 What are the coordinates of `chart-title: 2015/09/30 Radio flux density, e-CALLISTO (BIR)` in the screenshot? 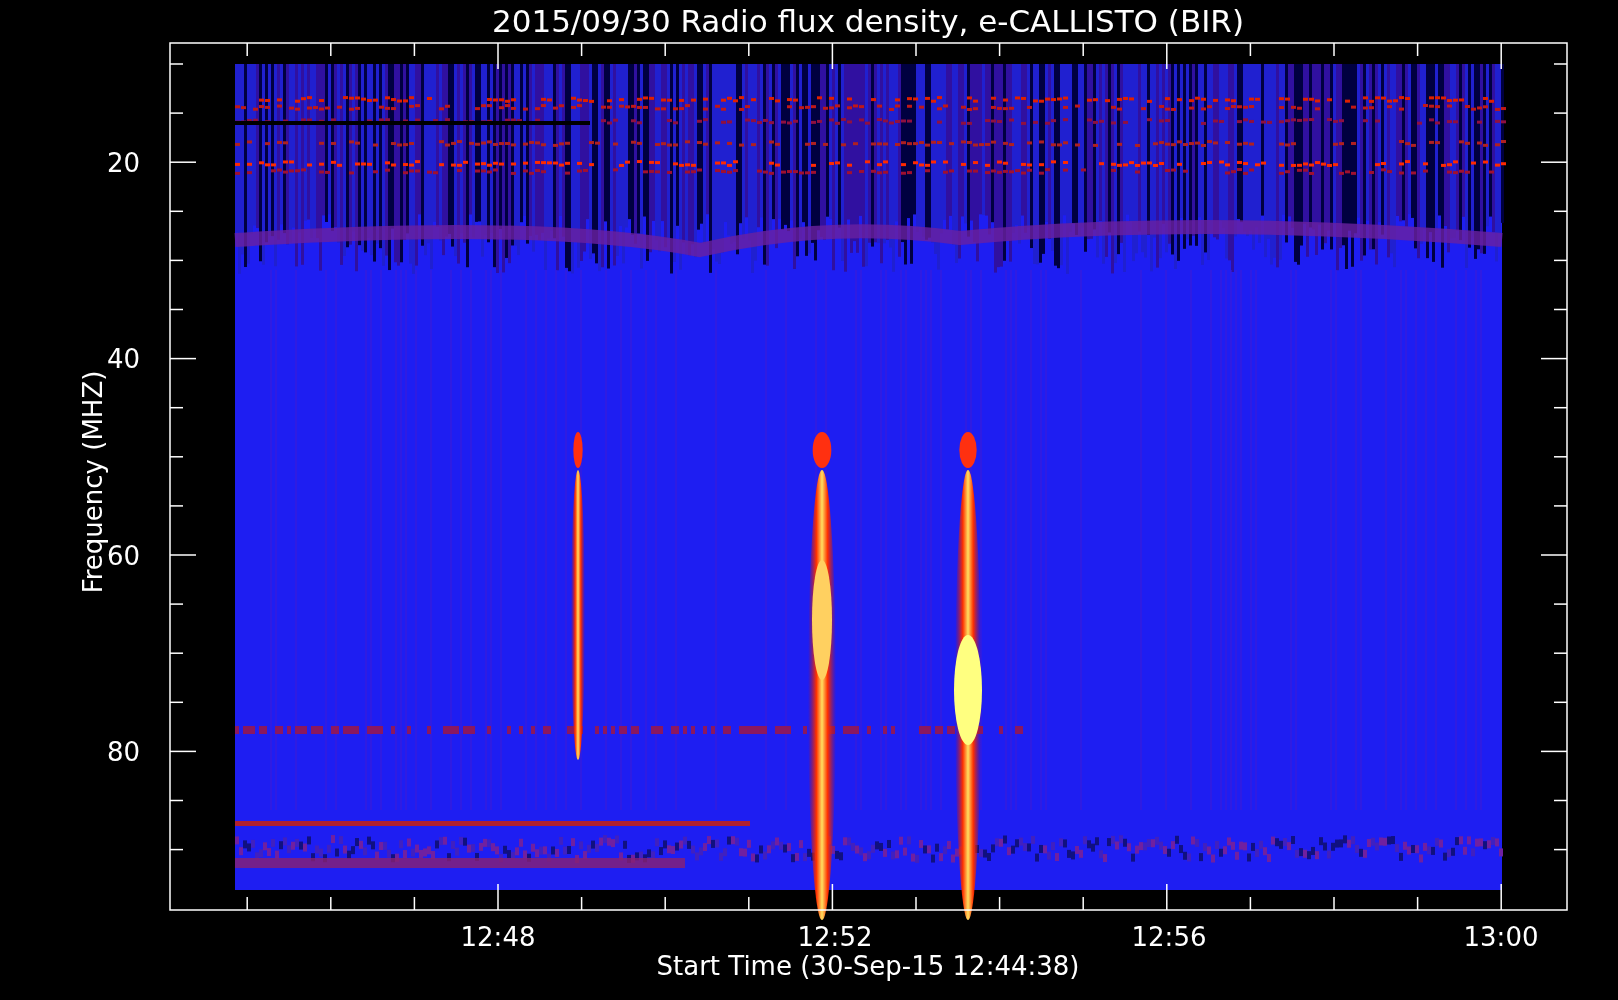 It's located at (868, 21).